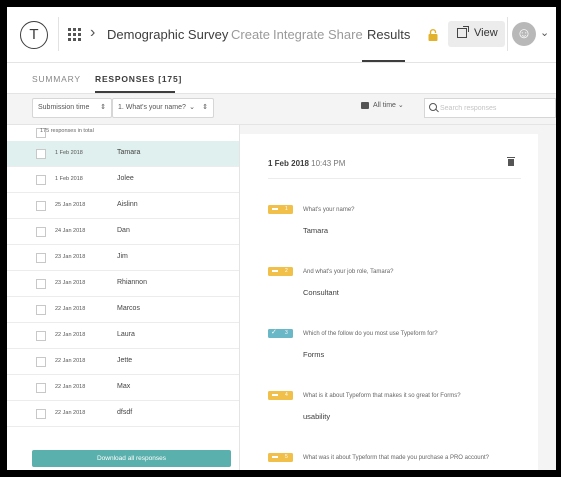 Image resolution: width=561 pixels, height=477 pixels. What do you see at coordinates (280, 209) in the screenshot?
I see `question-type-badge: 1` at bounding box center [280, 209].